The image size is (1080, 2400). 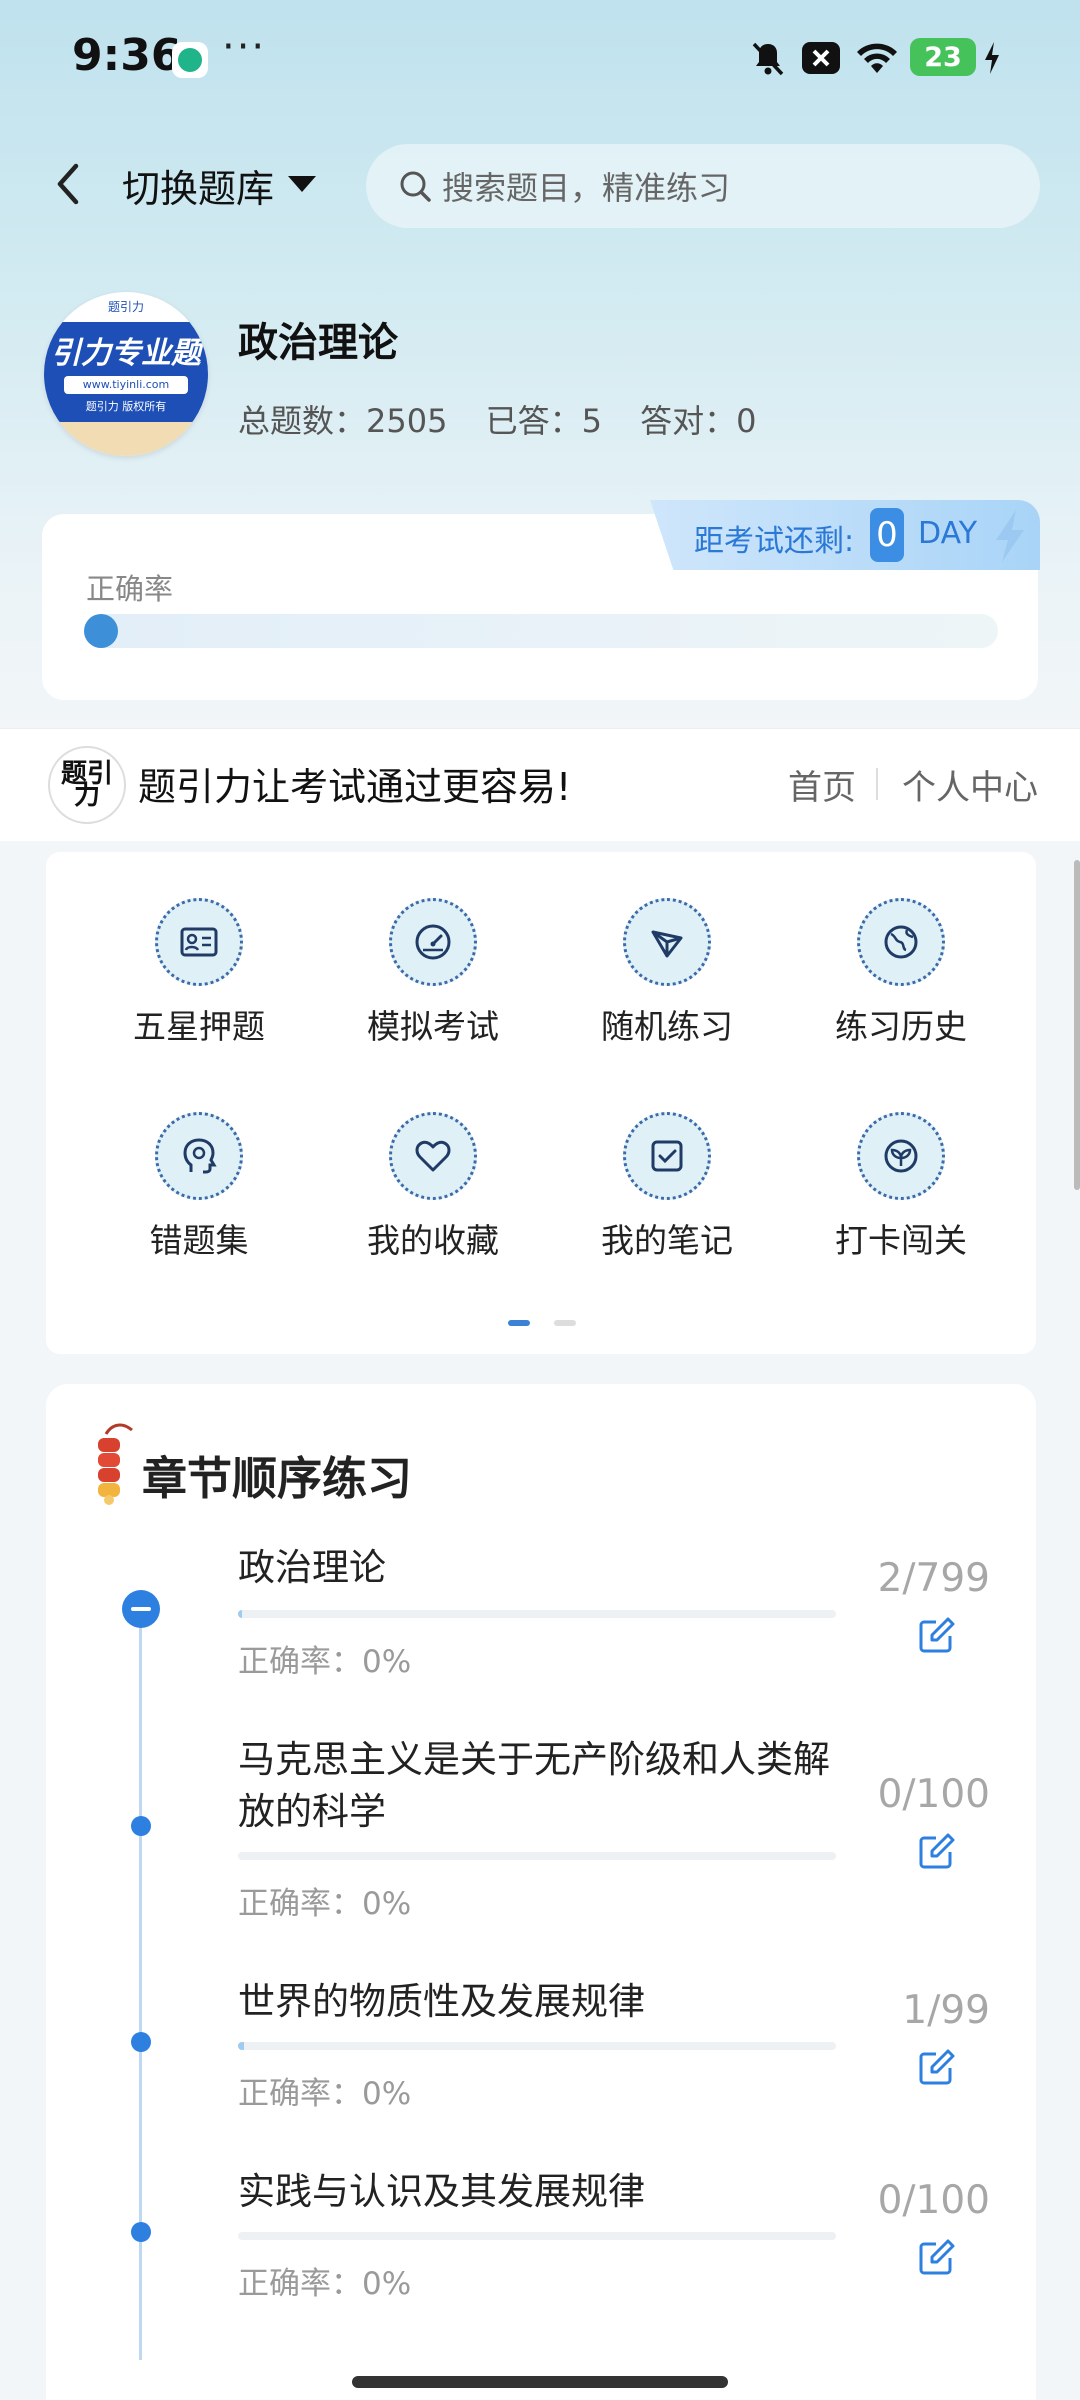 What do you see at coordinates (538, 2192) in the screenshot?
I see `chapter-title: 实践与认识及其发展规律` at bounding box center [538, 2192].